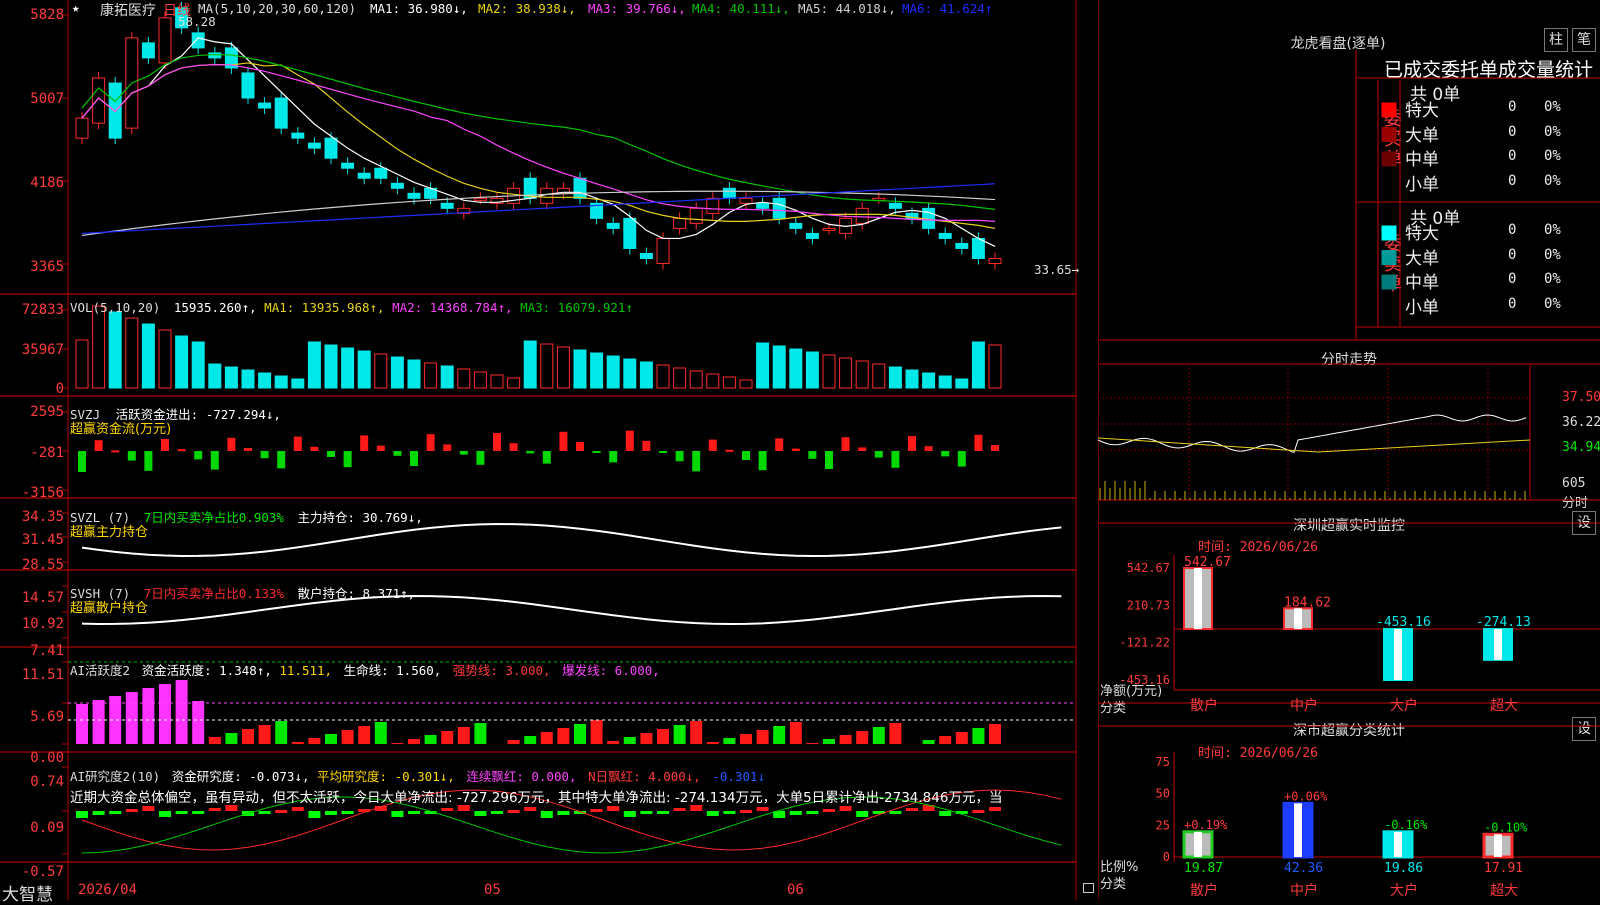 This screenshot has height=905, width=1600. What do you see at coordinates (492, 890) in the screenshot?
I see `date-label-may: 05` at bounding box center [492, 890].